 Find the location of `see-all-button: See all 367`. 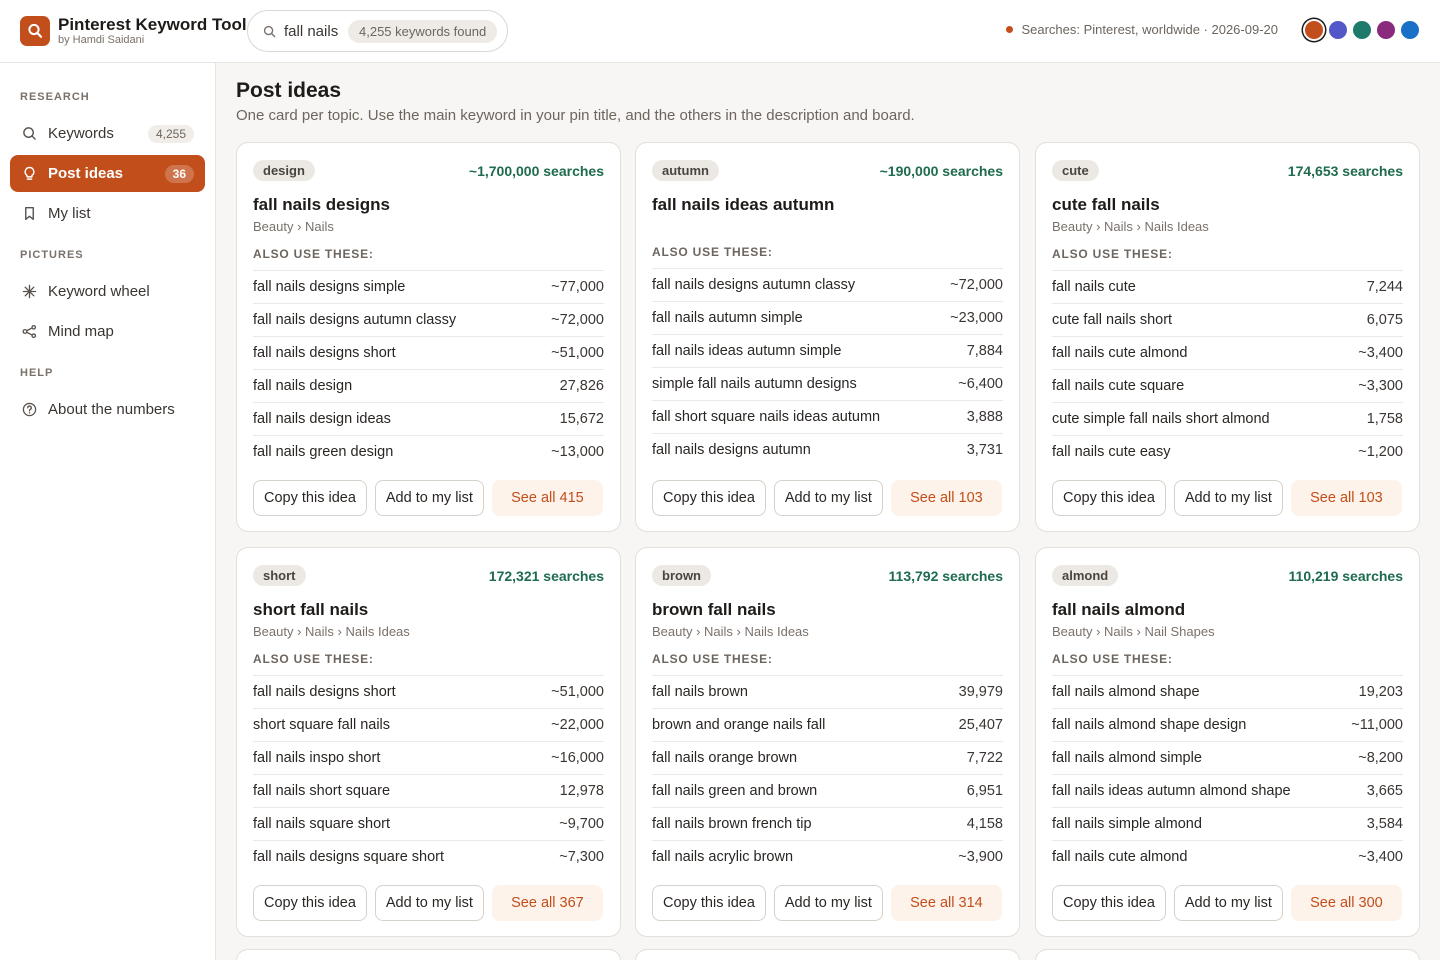

see-all-button: See all 367 is located at coordinates (547, 903).